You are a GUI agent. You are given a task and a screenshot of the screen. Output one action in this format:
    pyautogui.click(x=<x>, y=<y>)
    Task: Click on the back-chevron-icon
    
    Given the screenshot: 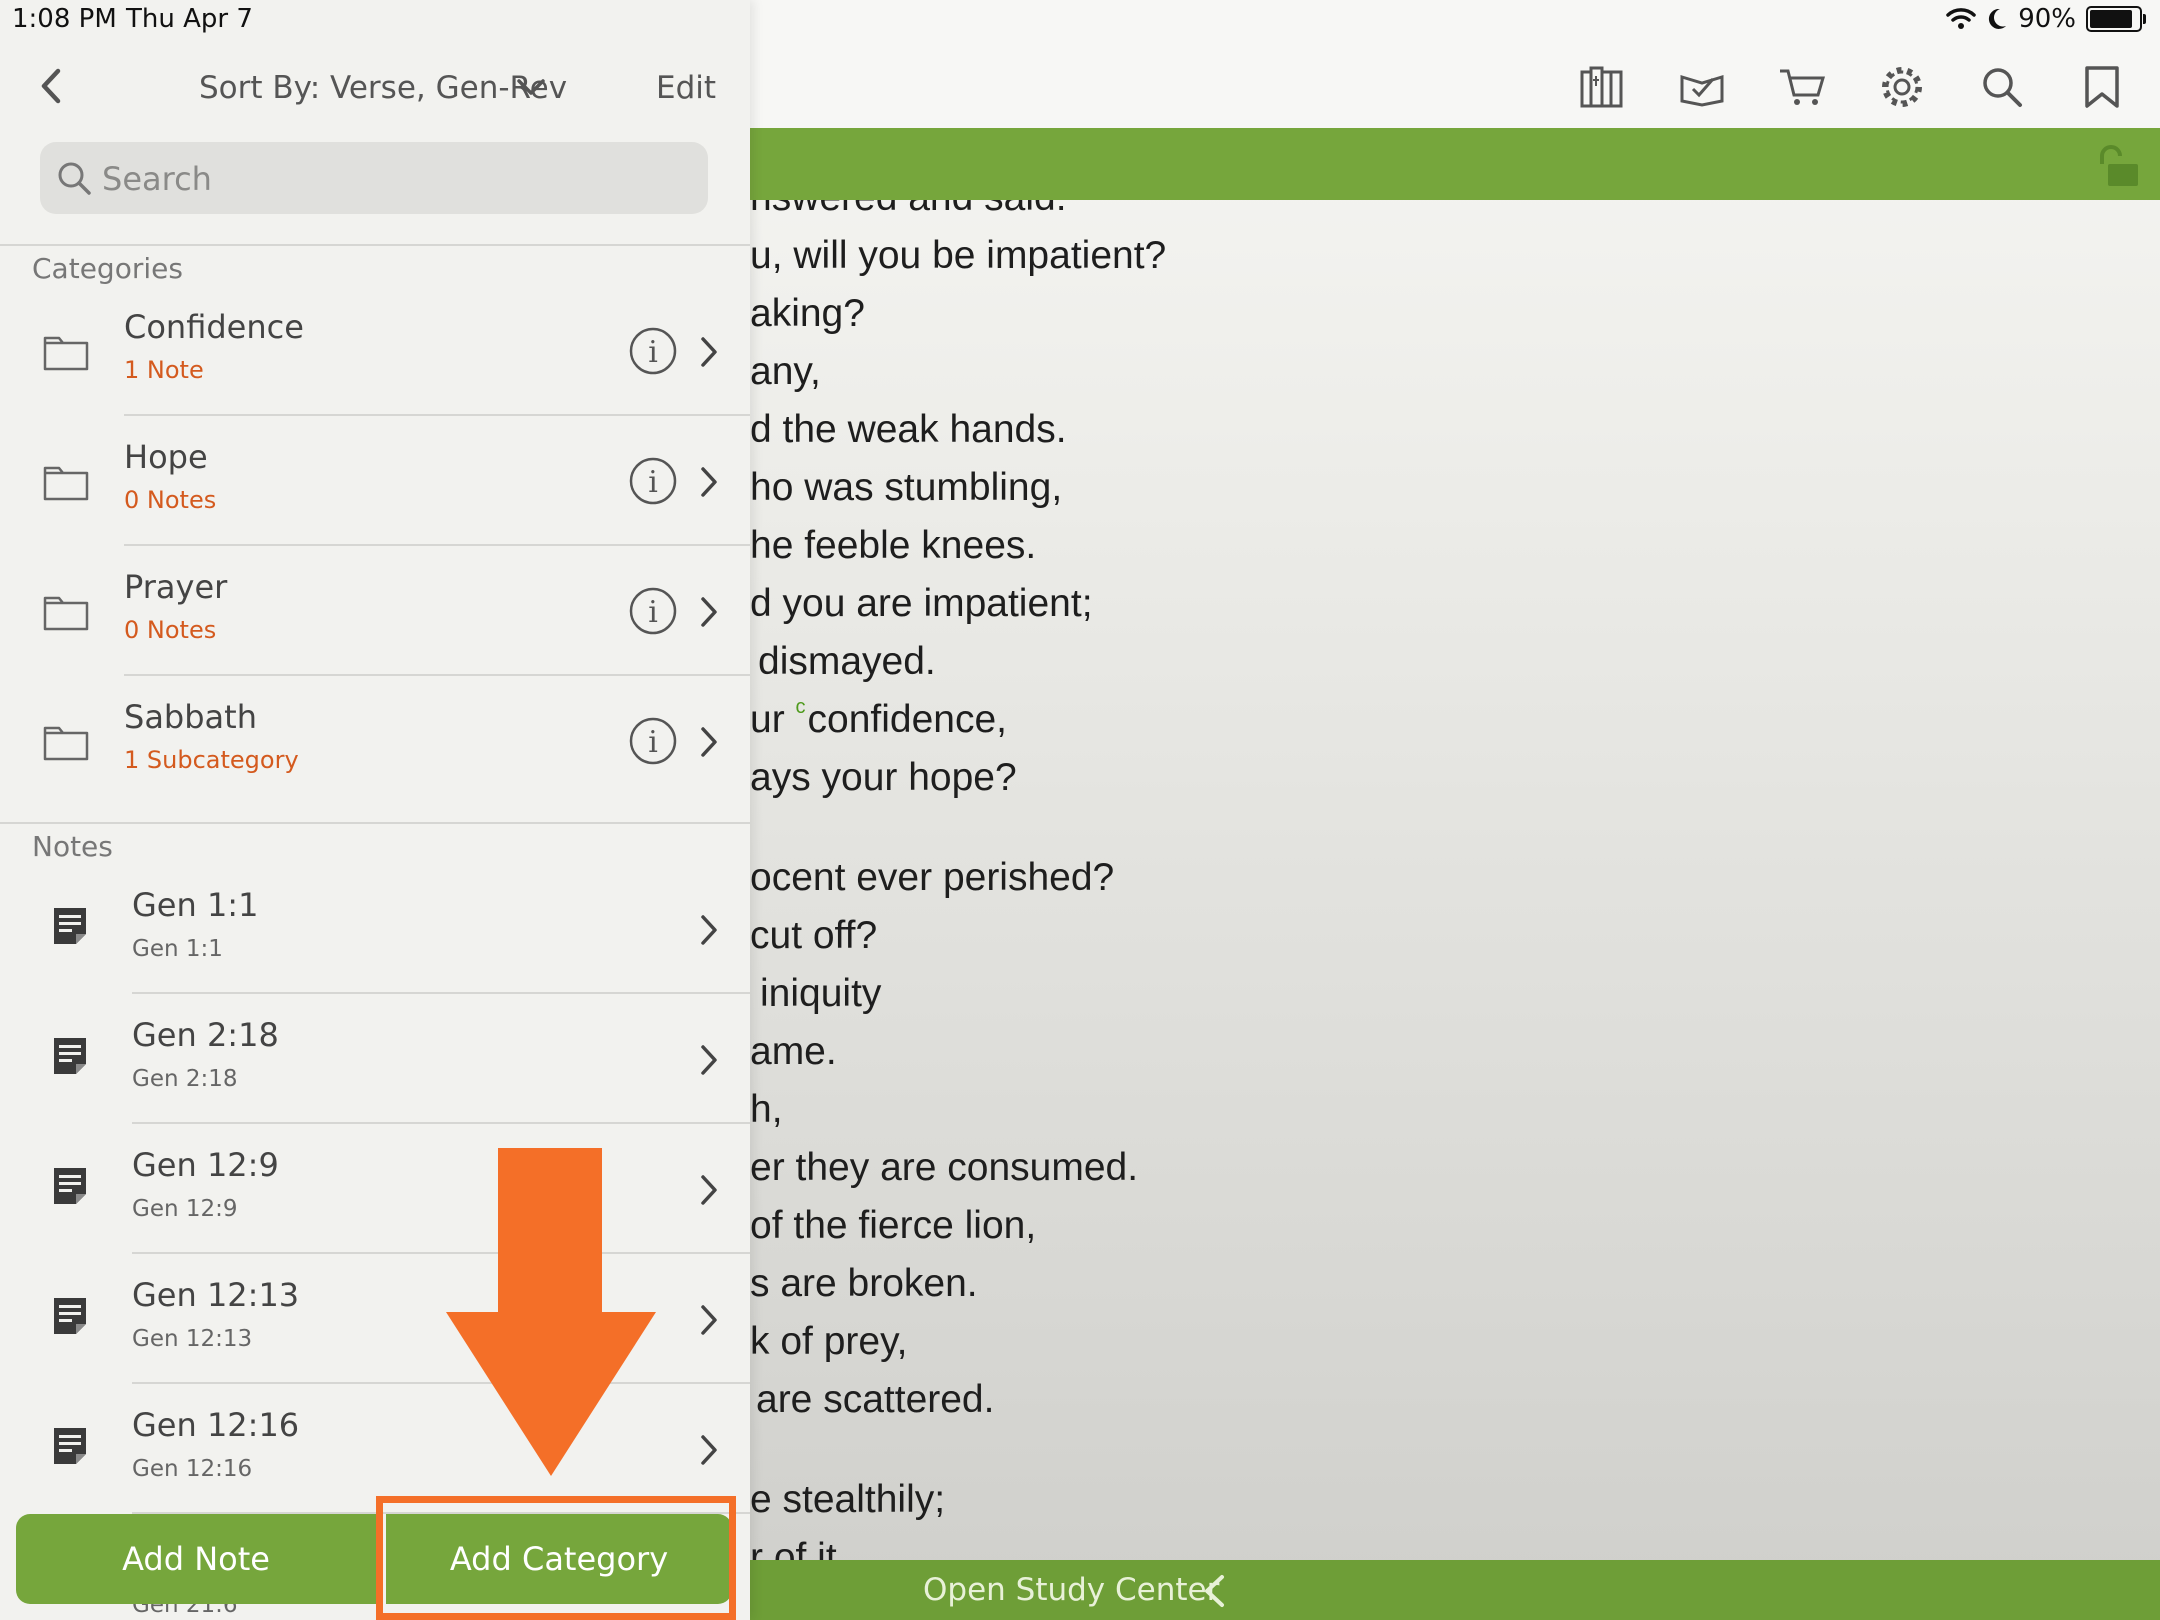 What is the action you would take?
    pyautogui.click(x=52, y=86)
    